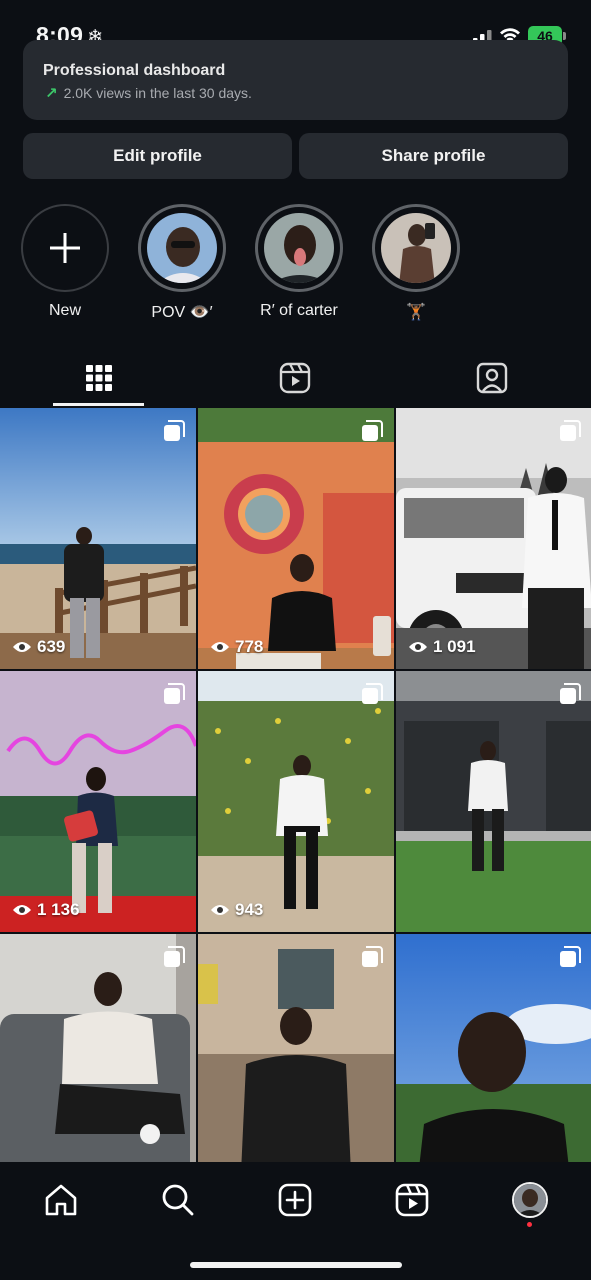 Image resolution: width=591 pixels, height=1280 pixels. What do you see at coordinates (98, 404) in the screenshot?
I see `active-tab-indicator` at bounding box center [98, 404].